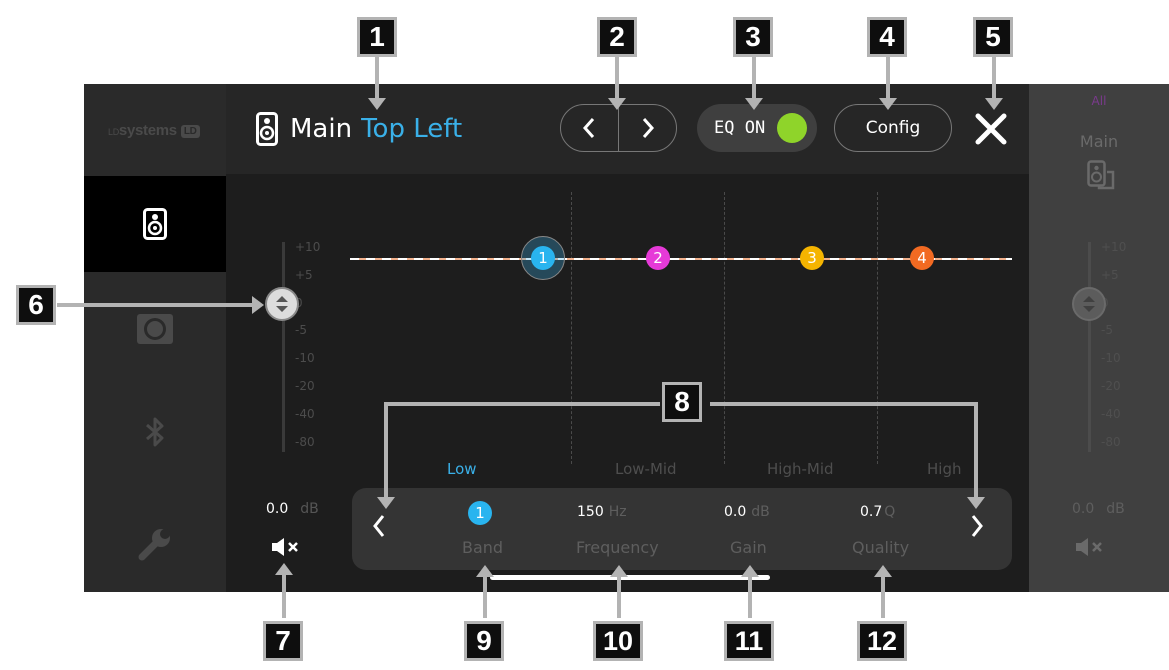 The image size is (1169, 670). I want to click on callout-8-arrowhead-left, so click(386, 503).